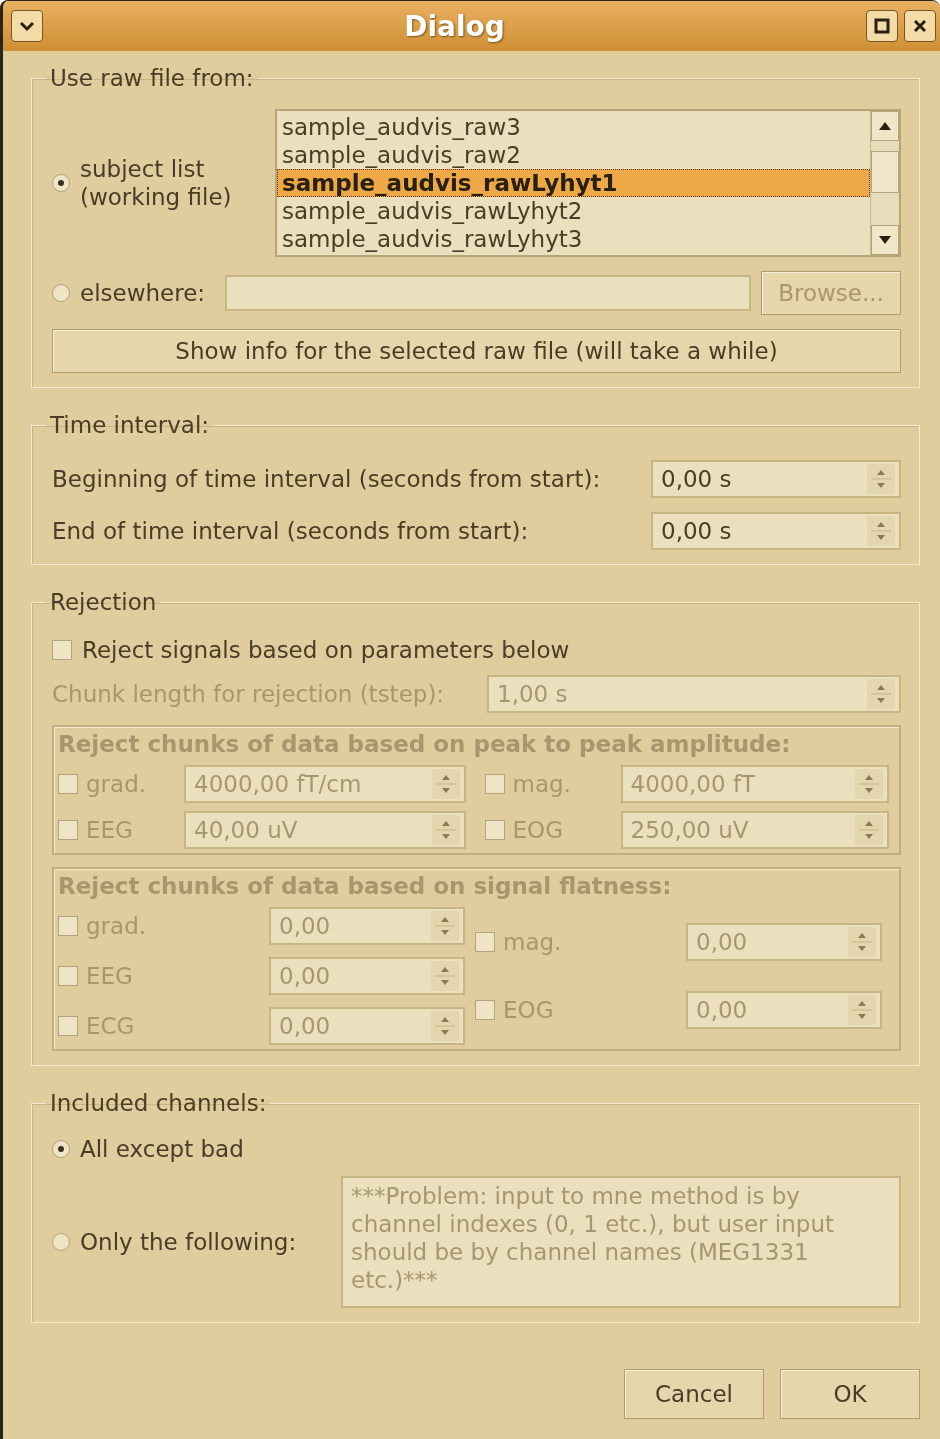  I want to click on maximize-icon, so click(882, 26).